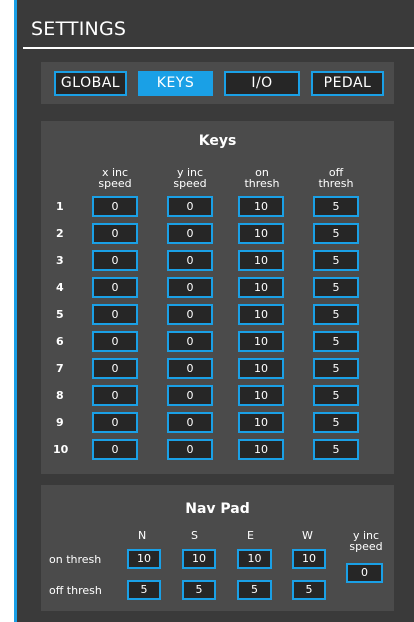  Describe the element at coordinates (60, 233) in the screenshot. I see `key-row-label: 2` at that location.